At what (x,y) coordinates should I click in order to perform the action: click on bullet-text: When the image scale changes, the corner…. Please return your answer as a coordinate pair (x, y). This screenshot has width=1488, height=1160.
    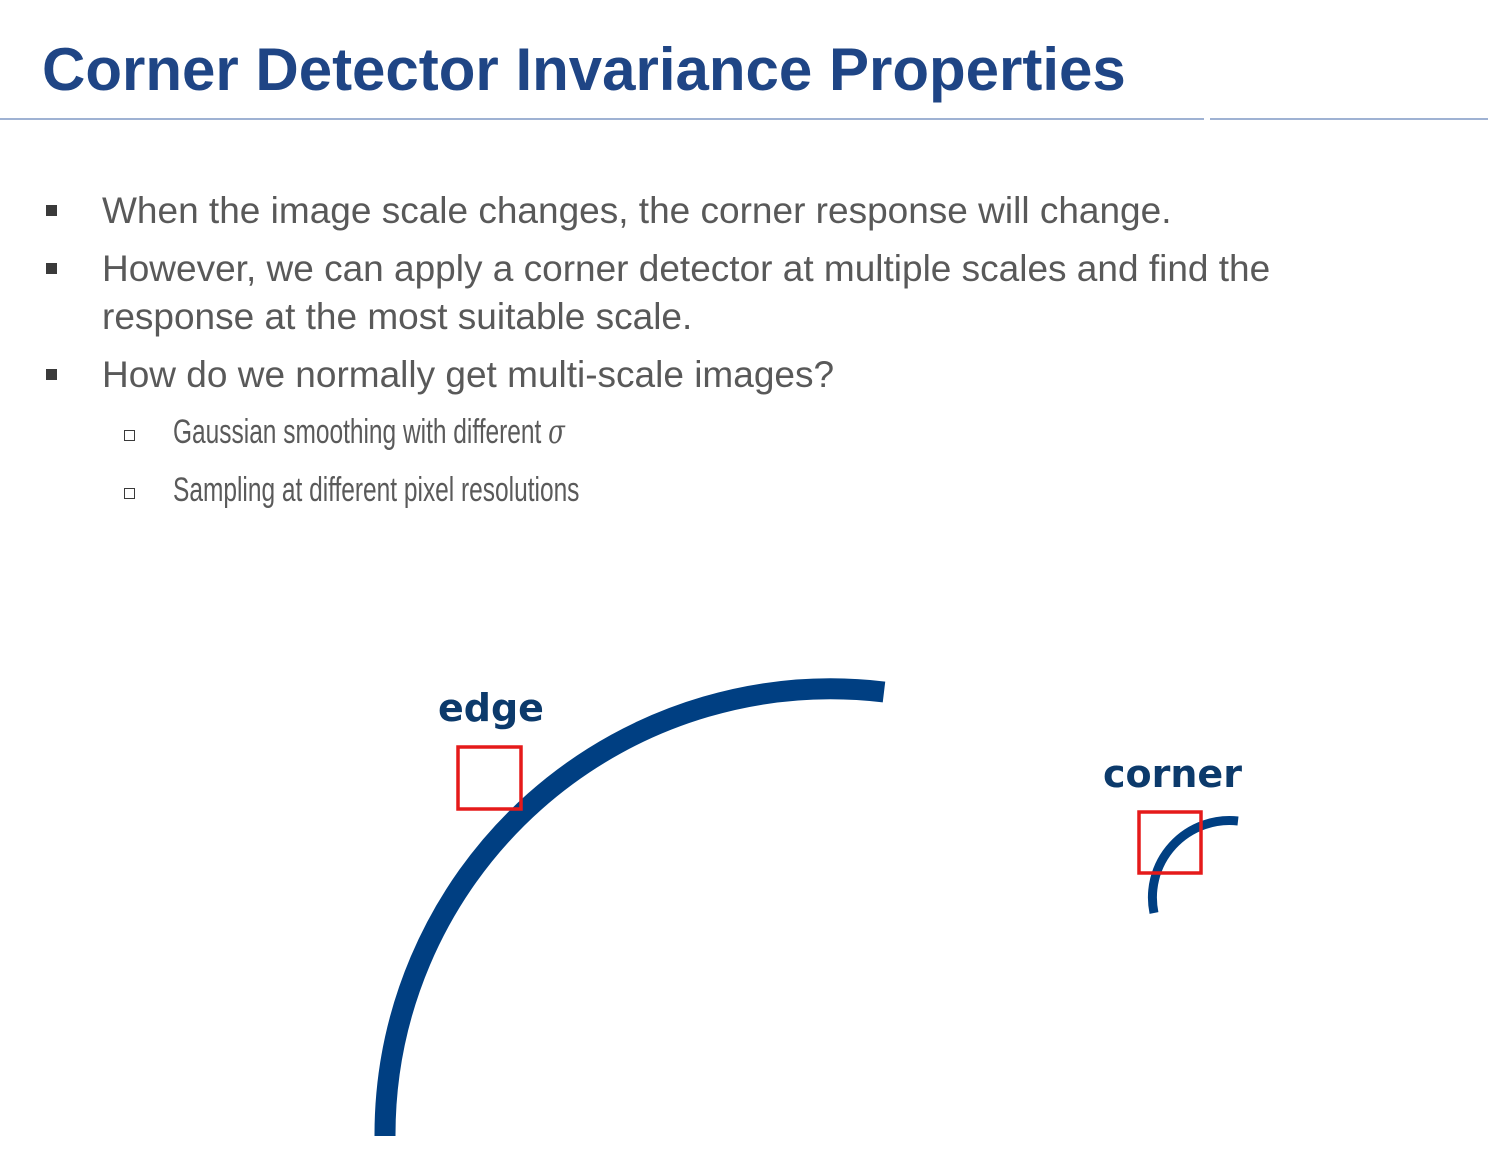
    Looking at the image, I should click on (637, 210).